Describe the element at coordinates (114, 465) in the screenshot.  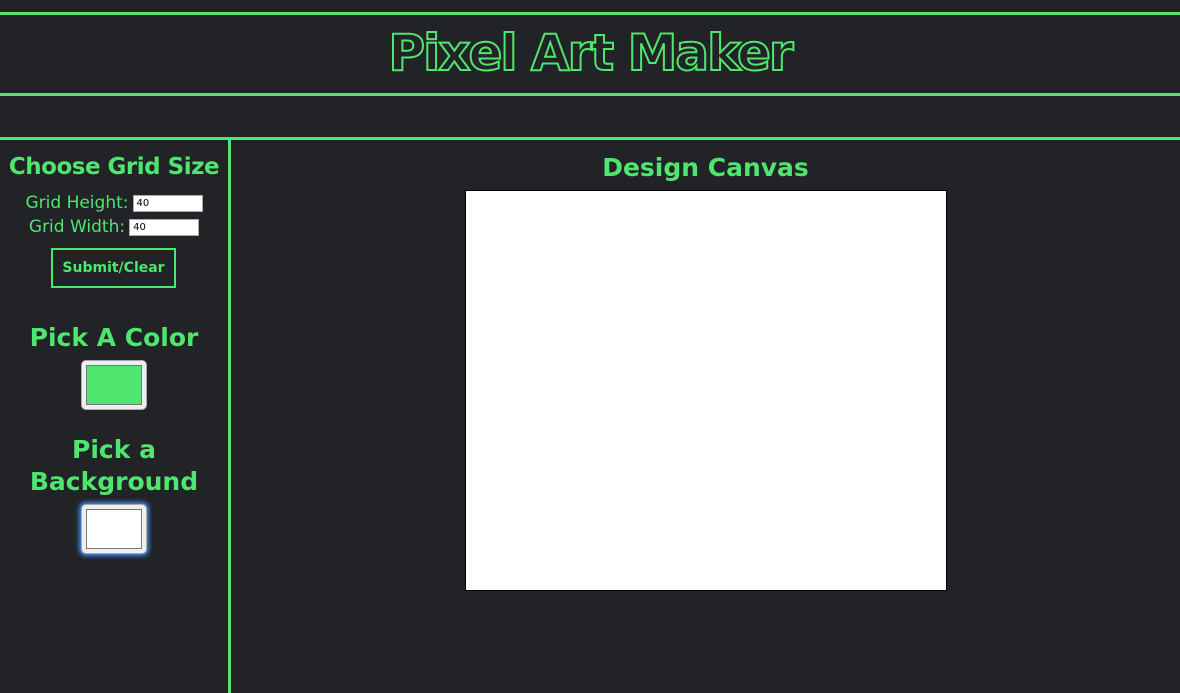
I see `pick-background-heading: Pick a Background` at that location.